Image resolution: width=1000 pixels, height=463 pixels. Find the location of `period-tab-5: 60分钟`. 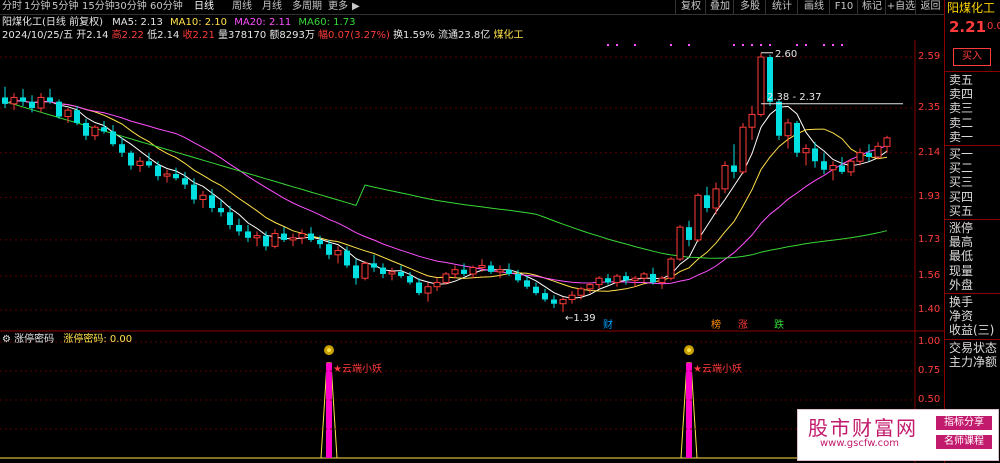

period-tab-5: 60分钟 is located at coordinates (166, 7).